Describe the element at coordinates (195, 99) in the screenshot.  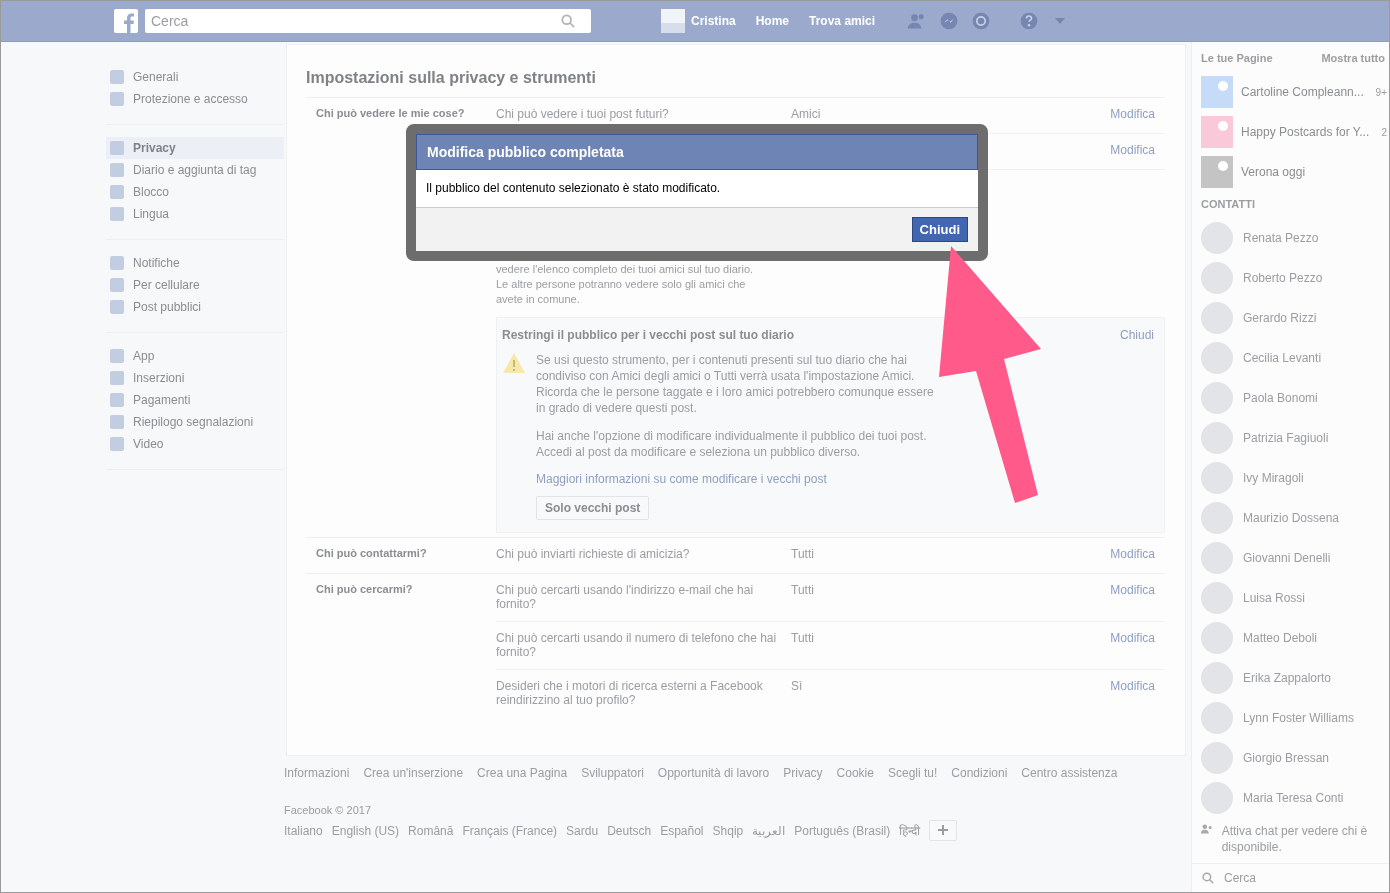
I see `nav-item: Protezione e accesso` at that location.